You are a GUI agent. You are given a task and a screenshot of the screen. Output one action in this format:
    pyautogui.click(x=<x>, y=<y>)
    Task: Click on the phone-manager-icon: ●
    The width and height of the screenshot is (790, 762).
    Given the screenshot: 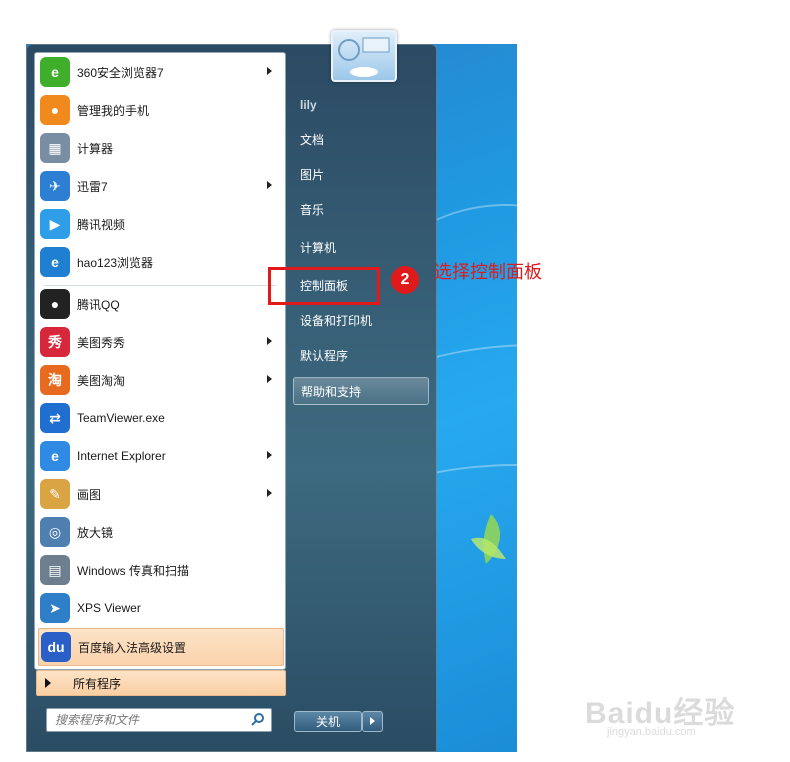 What is the action you would take?
    pyautogui.click(x=55, y=110)
    